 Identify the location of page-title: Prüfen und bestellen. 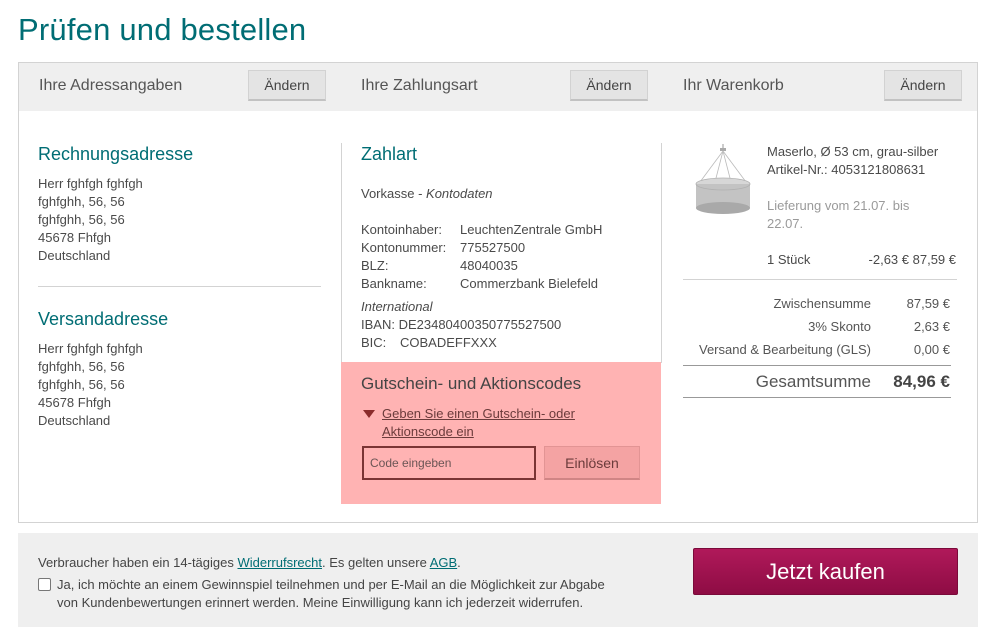
(162, 29).